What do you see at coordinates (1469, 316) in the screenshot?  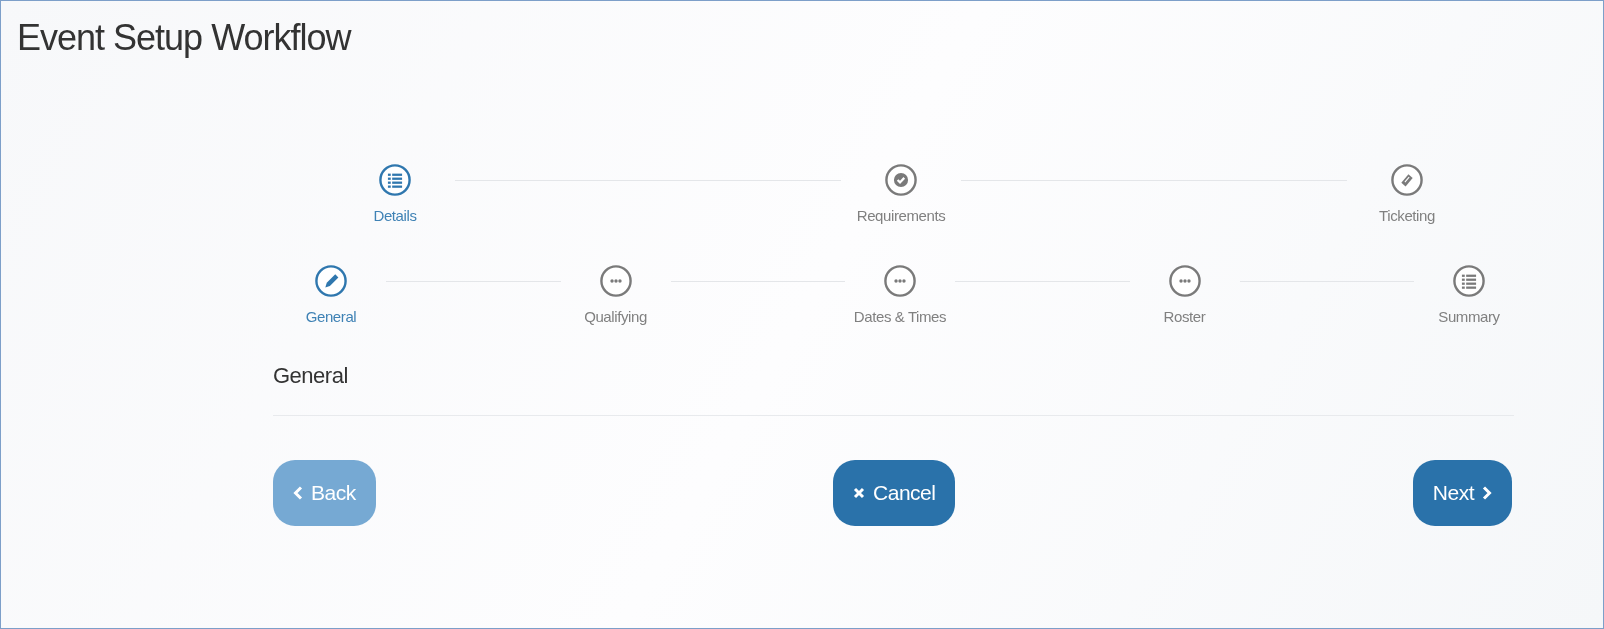 I see `step-label: Summary` at bounding box center [1469, 316].